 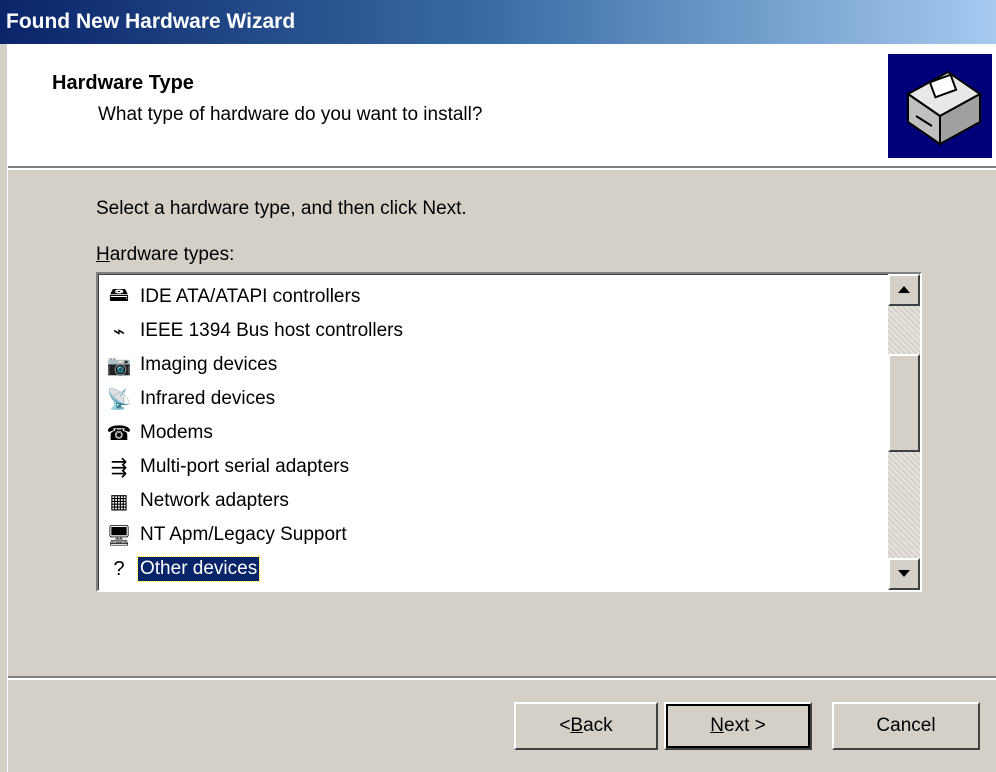 I want to click on list-item: ? Other devices, so click(x=492, y=569).